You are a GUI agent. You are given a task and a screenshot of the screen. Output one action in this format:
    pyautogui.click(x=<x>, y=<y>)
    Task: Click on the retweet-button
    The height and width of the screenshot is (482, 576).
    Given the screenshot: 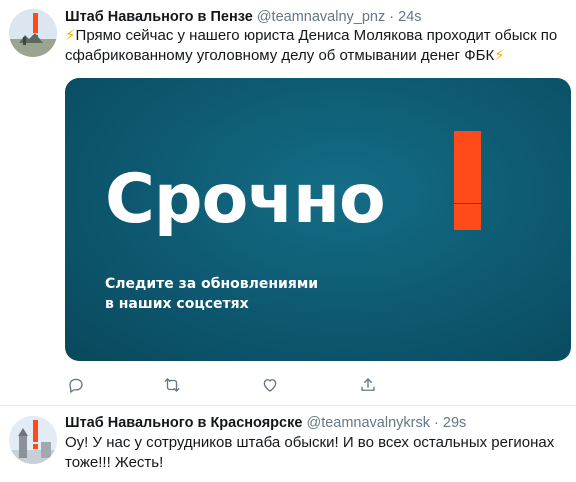 What is the action you would take?
    pyautogui.click(x=172, y=385)
    